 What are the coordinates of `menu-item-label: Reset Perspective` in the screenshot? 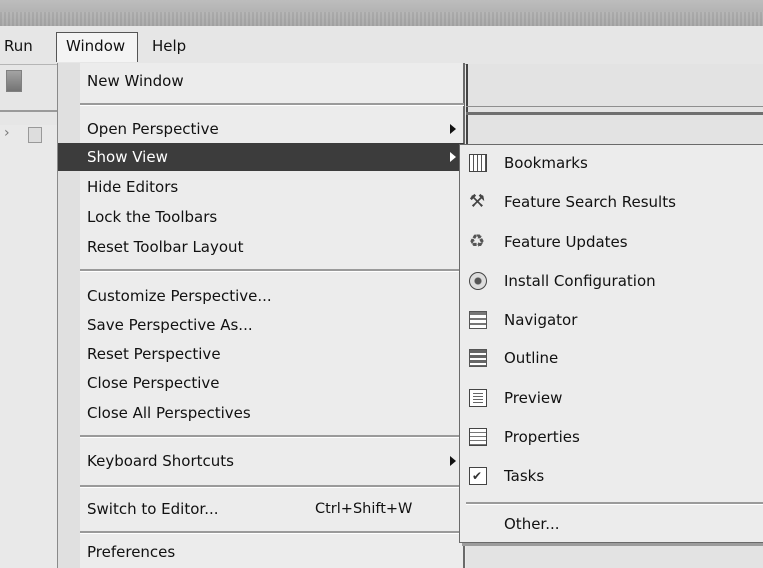 It's located at (154, 354).